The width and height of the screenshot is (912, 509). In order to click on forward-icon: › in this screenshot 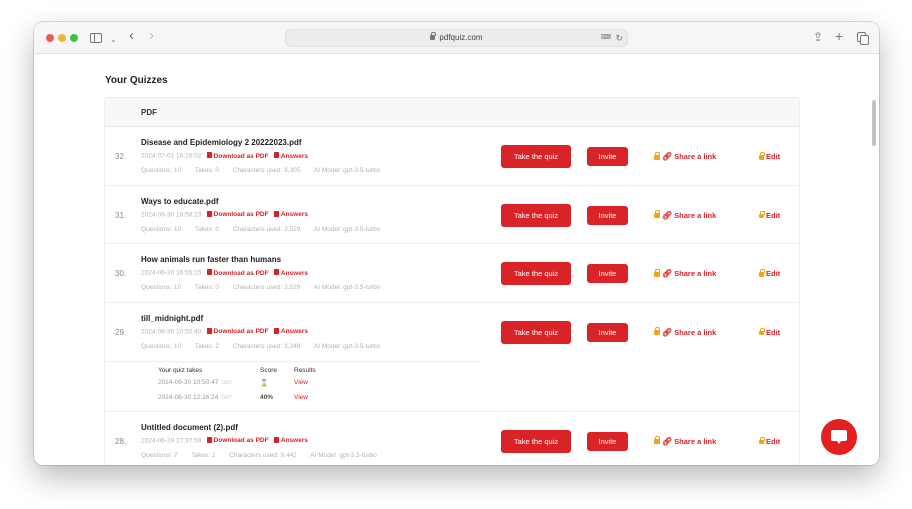, I will do `click(151, 36)`.